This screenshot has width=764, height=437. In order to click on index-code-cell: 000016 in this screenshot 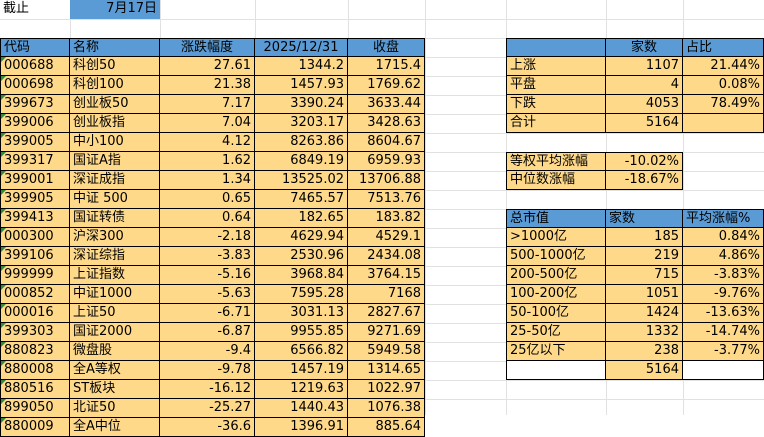, I will do `click(35, 313)`.